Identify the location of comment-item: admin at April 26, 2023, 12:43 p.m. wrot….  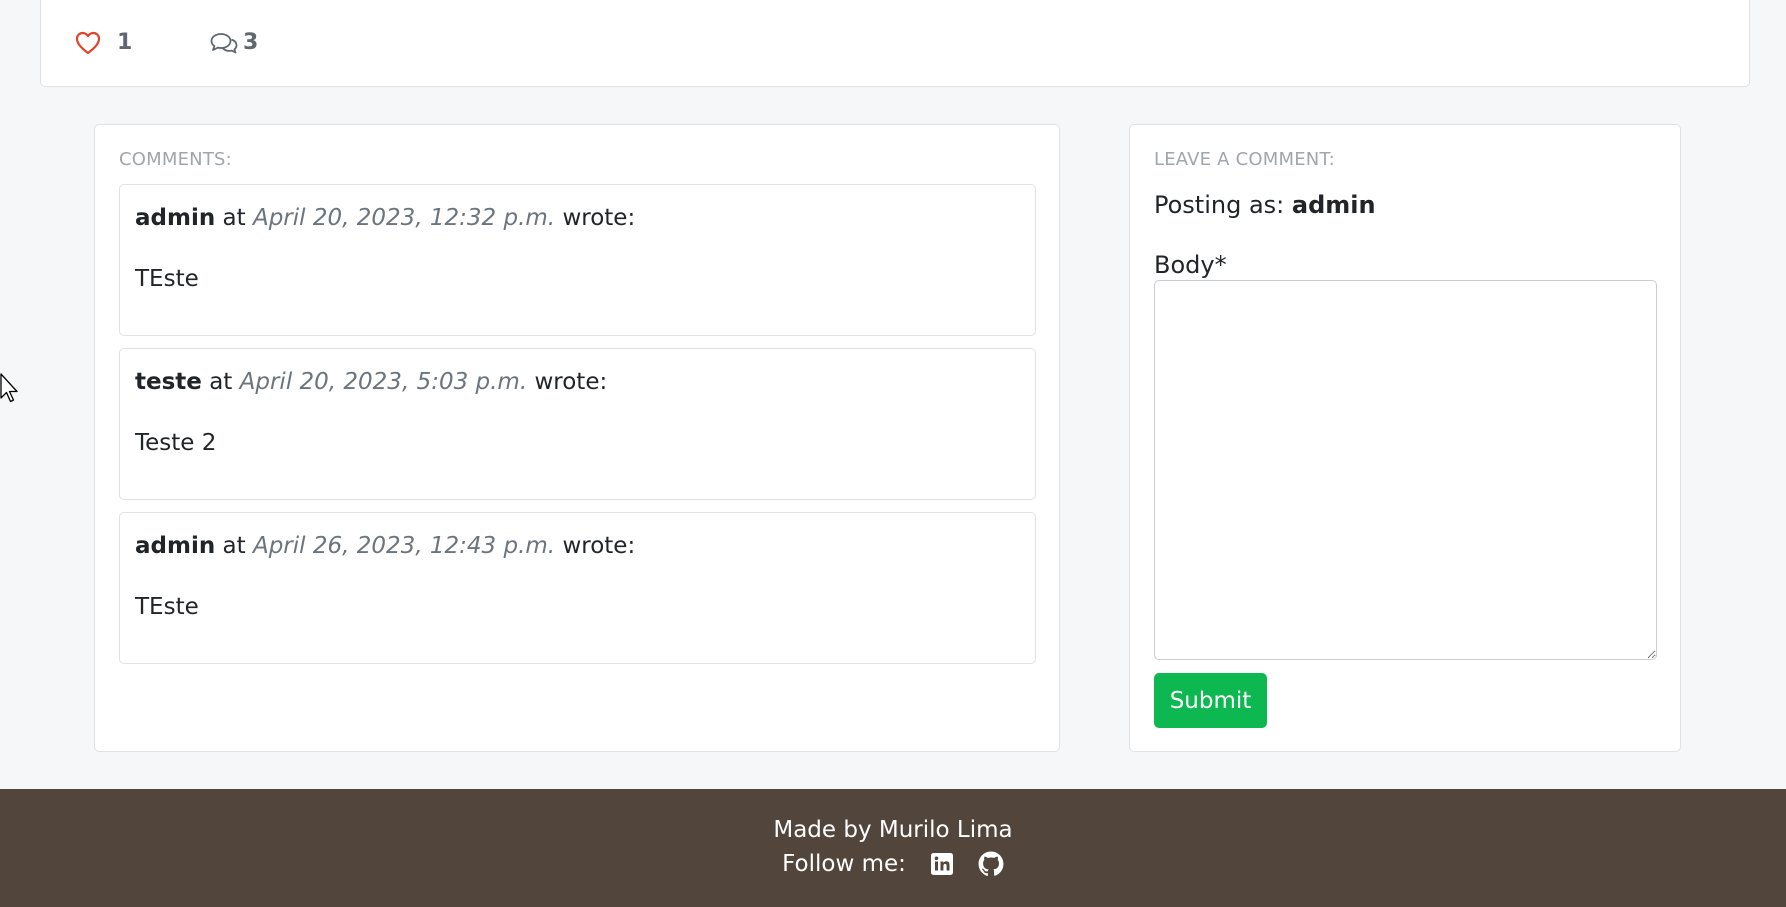
(577, 588).